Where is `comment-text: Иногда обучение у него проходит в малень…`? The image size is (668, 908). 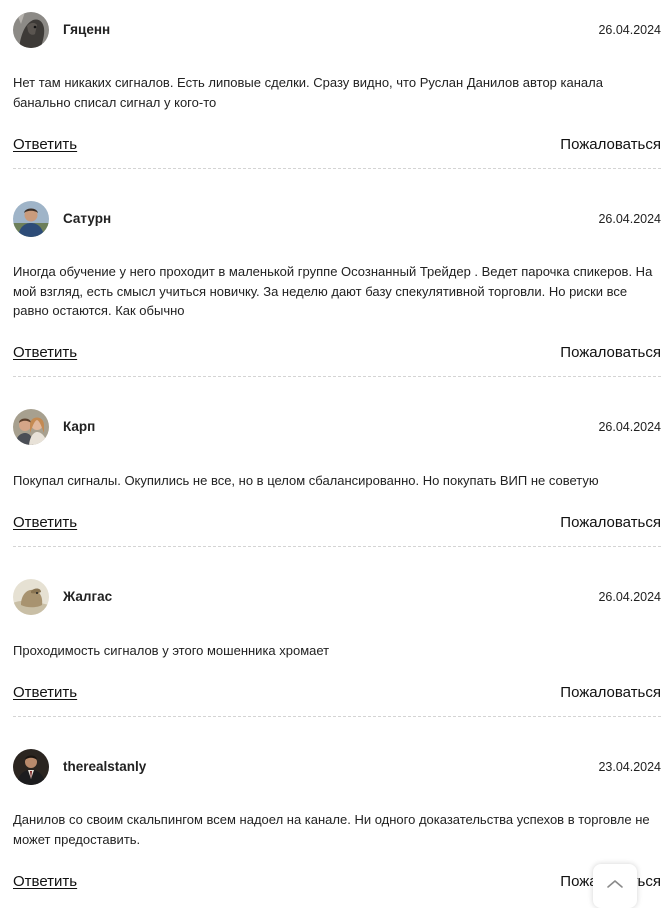
comment-text: Иногда обучение у него проходит в малень… is located at coordinates (333, 291).